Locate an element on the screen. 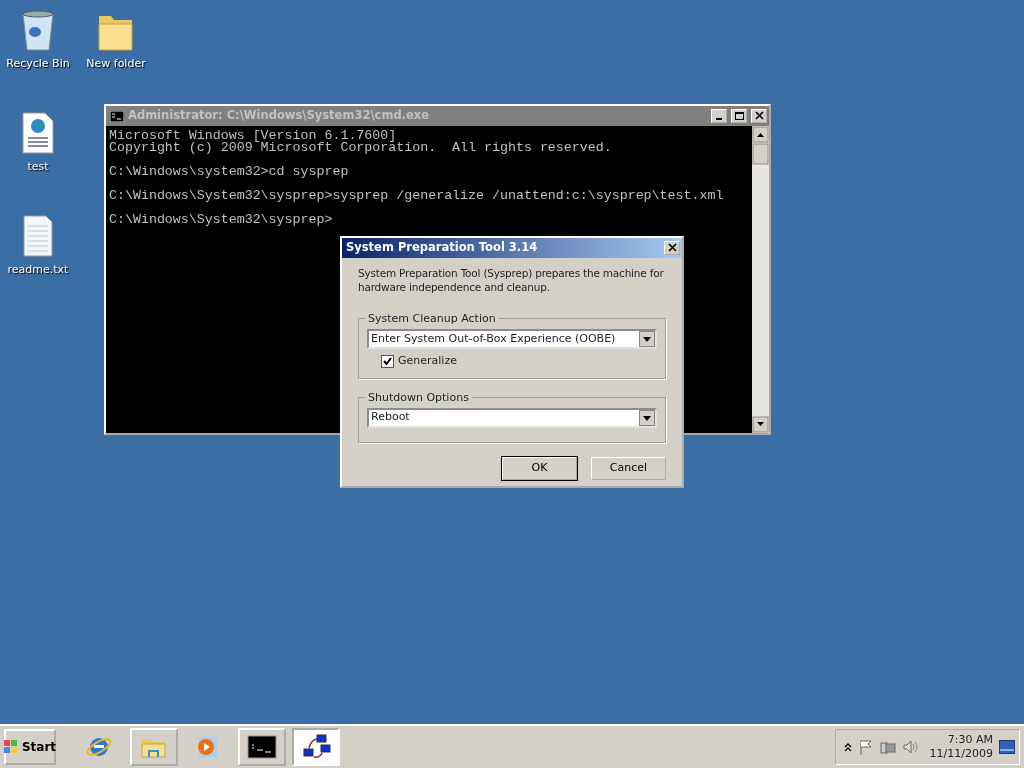 The height and width of the screenshot is (768, 1024). clock-date: 11/11/2009 is located at coordinates (961, 754).